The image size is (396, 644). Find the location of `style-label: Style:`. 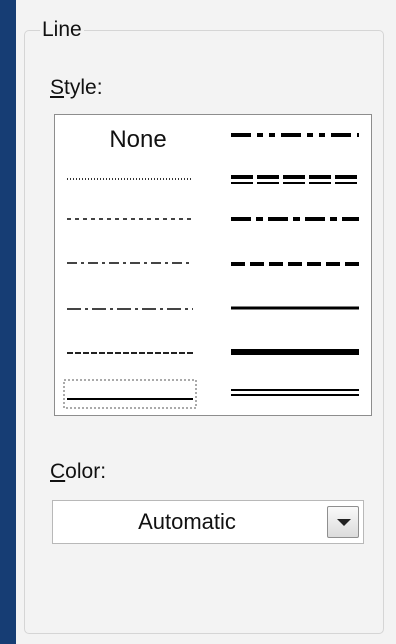

style-label: Style: is located at coordinates (76, 88).